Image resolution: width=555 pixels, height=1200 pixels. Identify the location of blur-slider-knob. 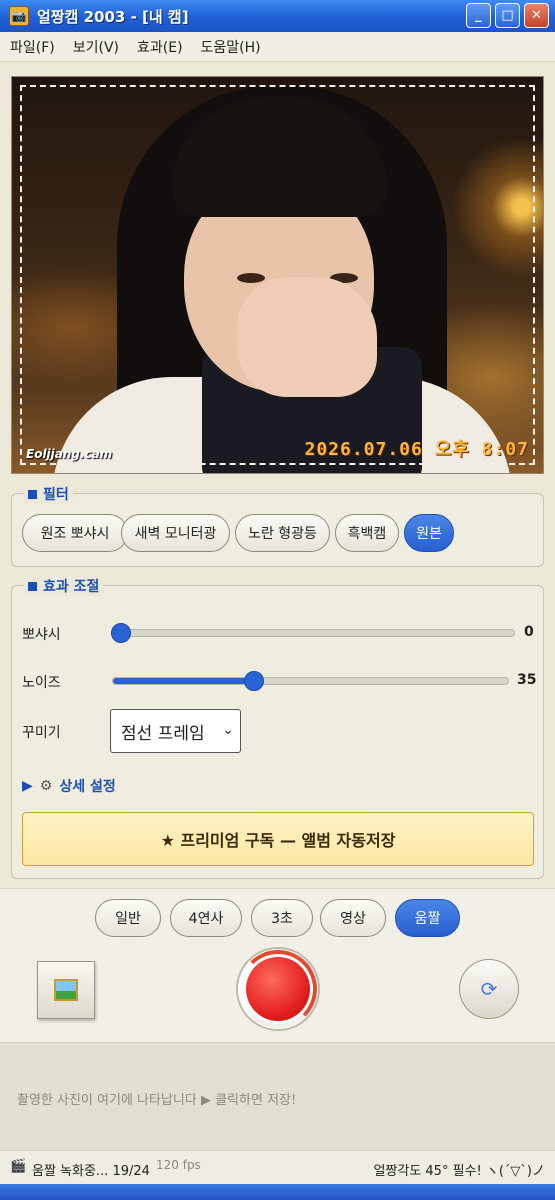
(121, 633).